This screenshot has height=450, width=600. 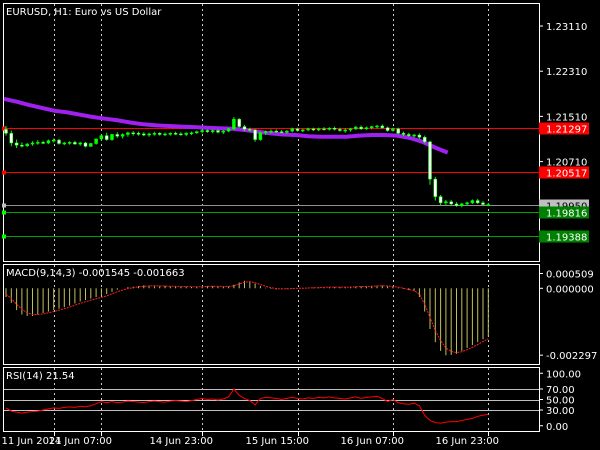 What do you see at coordinates (570, 274) in the screenshot?
I see `y-tick-label: 0.000509` at bounding box center [570, 274].